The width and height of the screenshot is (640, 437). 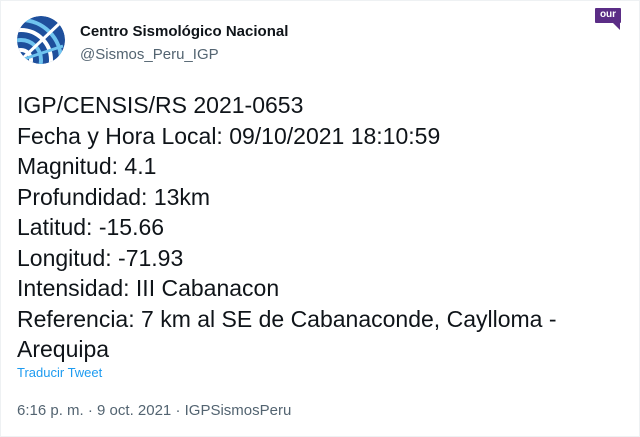 I want to click on tweet-source: IGPSismosPeru, so click(x=238, y=410).